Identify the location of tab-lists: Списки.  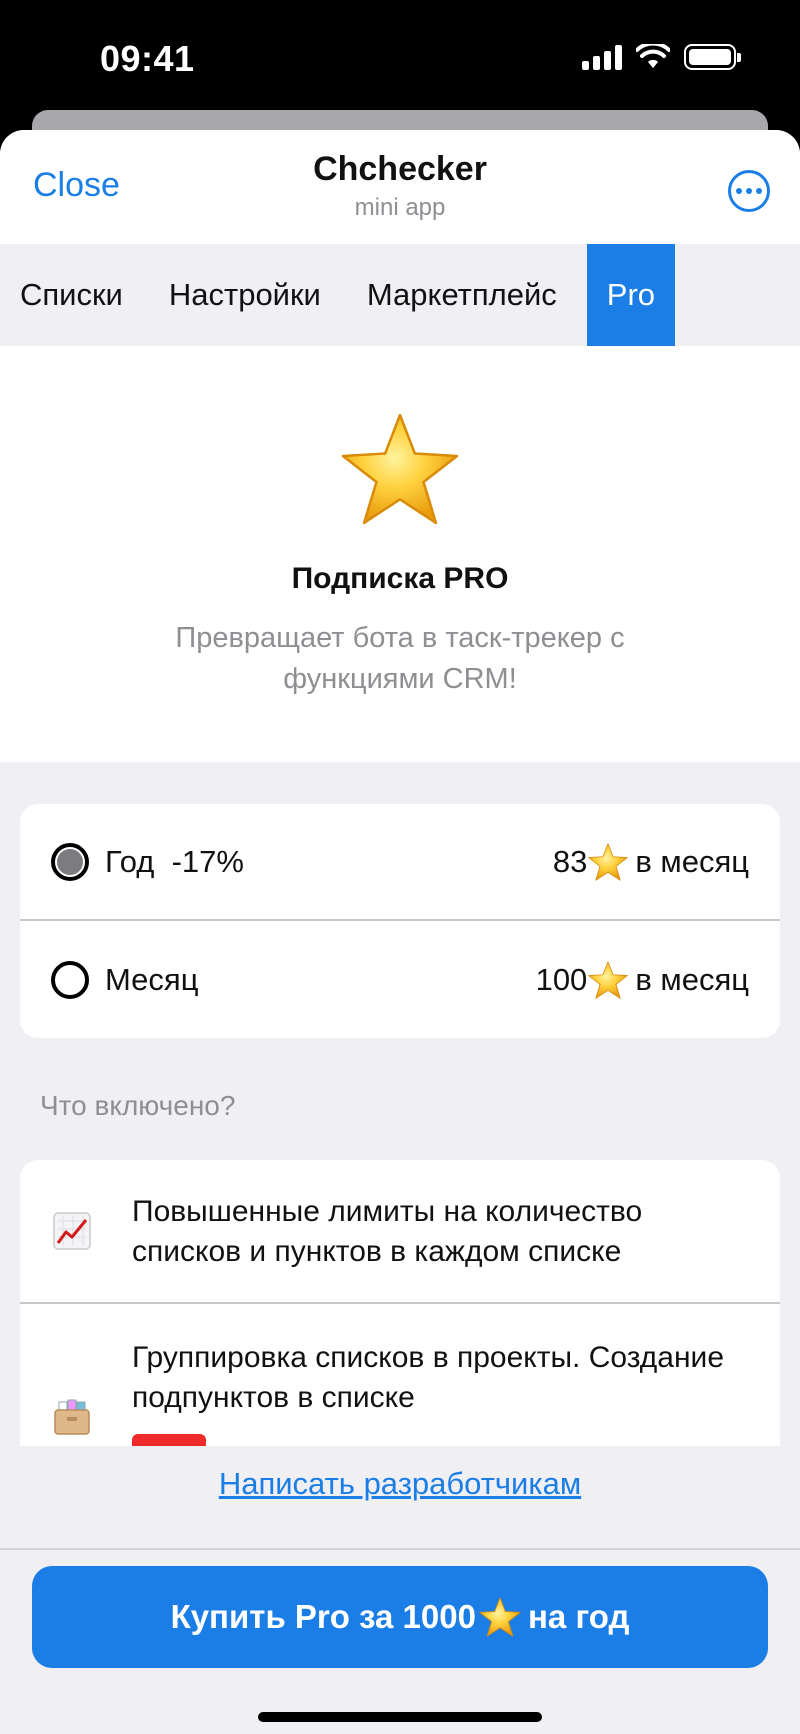
(71, 295).